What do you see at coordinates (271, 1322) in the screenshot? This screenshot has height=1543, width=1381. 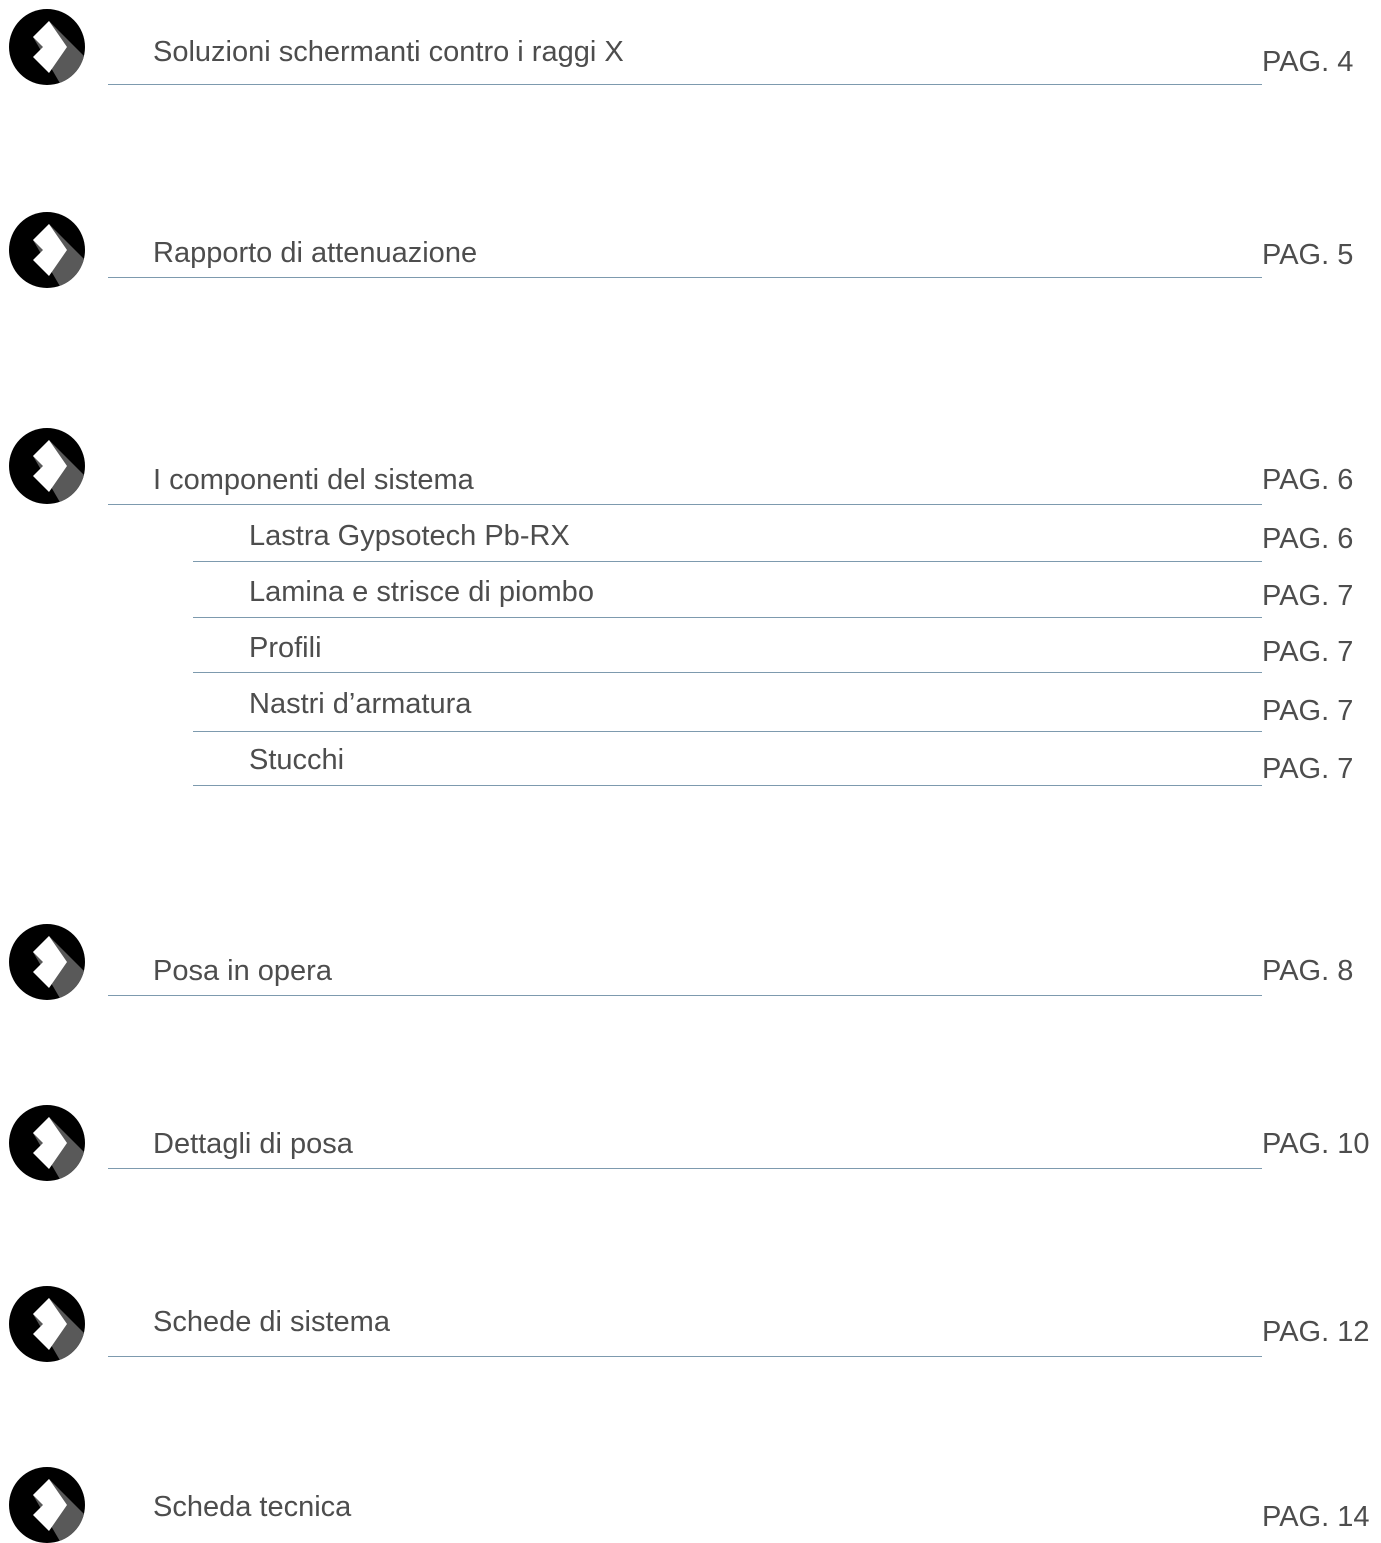 I see `toc-entry-label: Schede di sistema` at bounding box center [271, 1322].